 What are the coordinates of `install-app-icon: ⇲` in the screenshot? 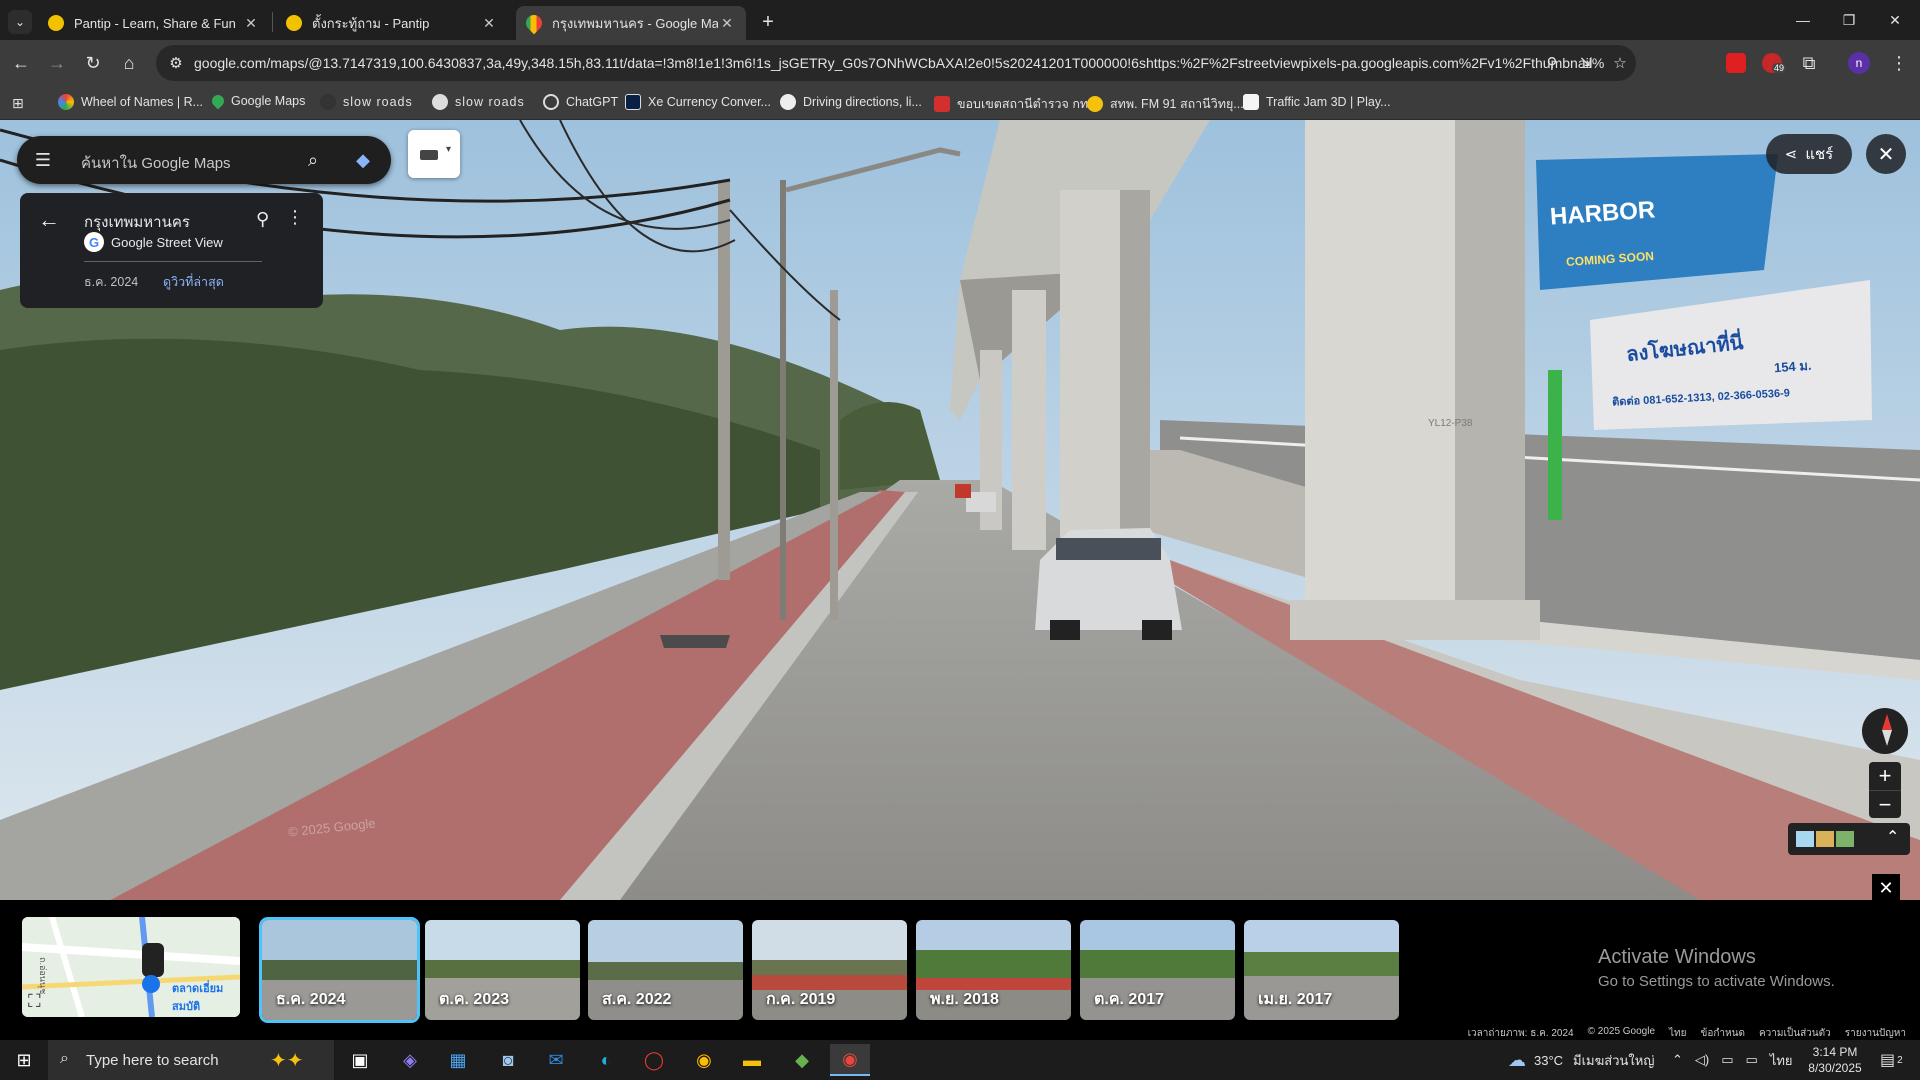 It's located at (1586, 63).